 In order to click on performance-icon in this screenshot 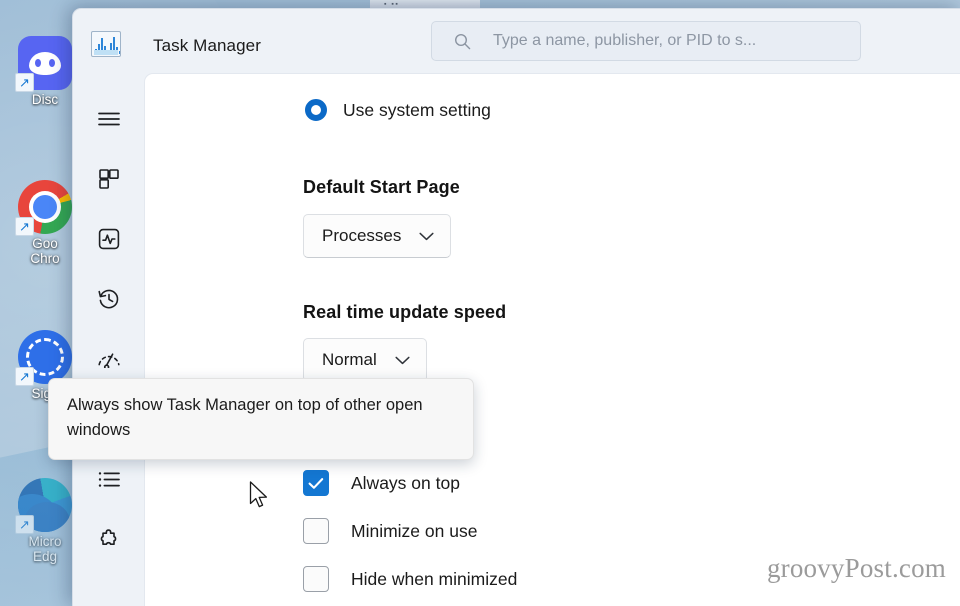, I will do `click(109, 239)`.